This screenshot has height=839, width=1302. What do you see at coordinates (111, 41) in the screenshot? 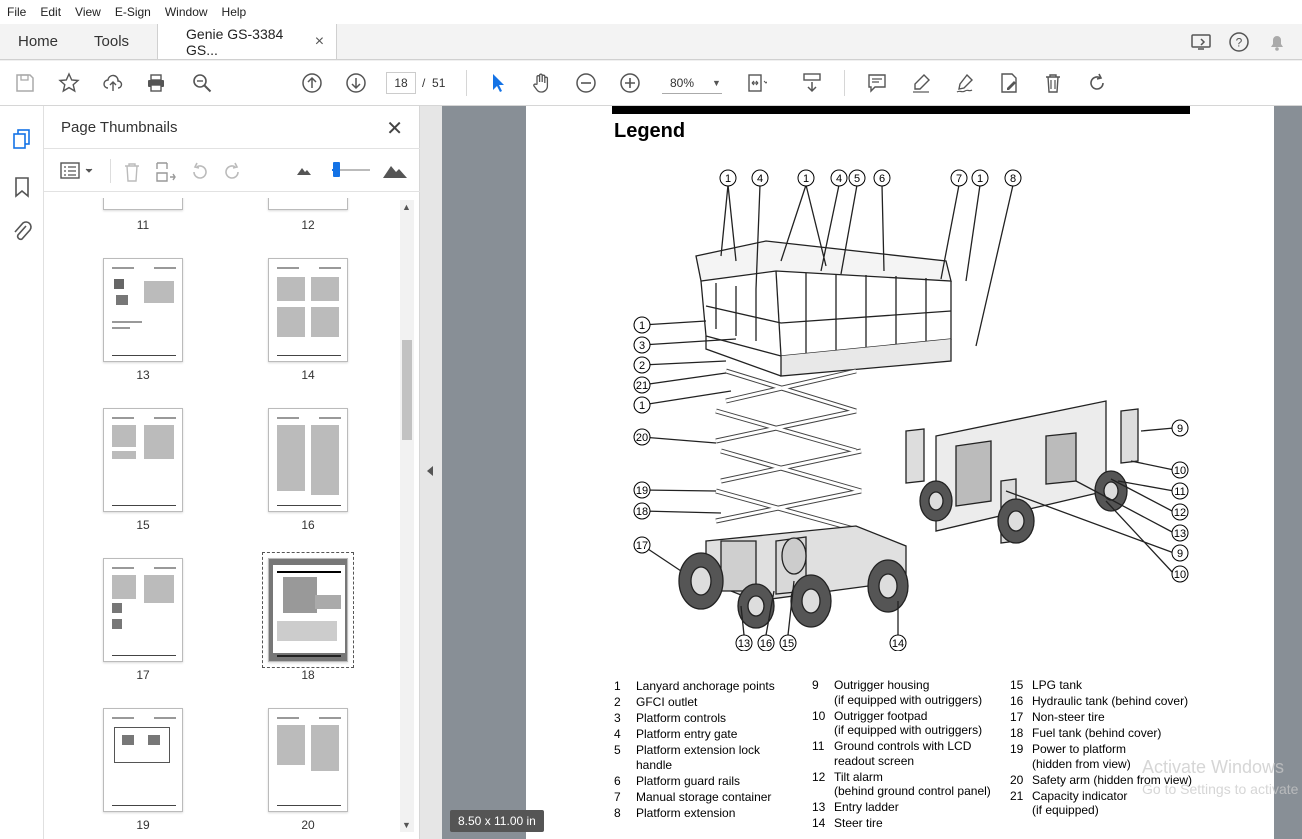
I see `tab-tools: Tools` at bounding box center [111, 41].